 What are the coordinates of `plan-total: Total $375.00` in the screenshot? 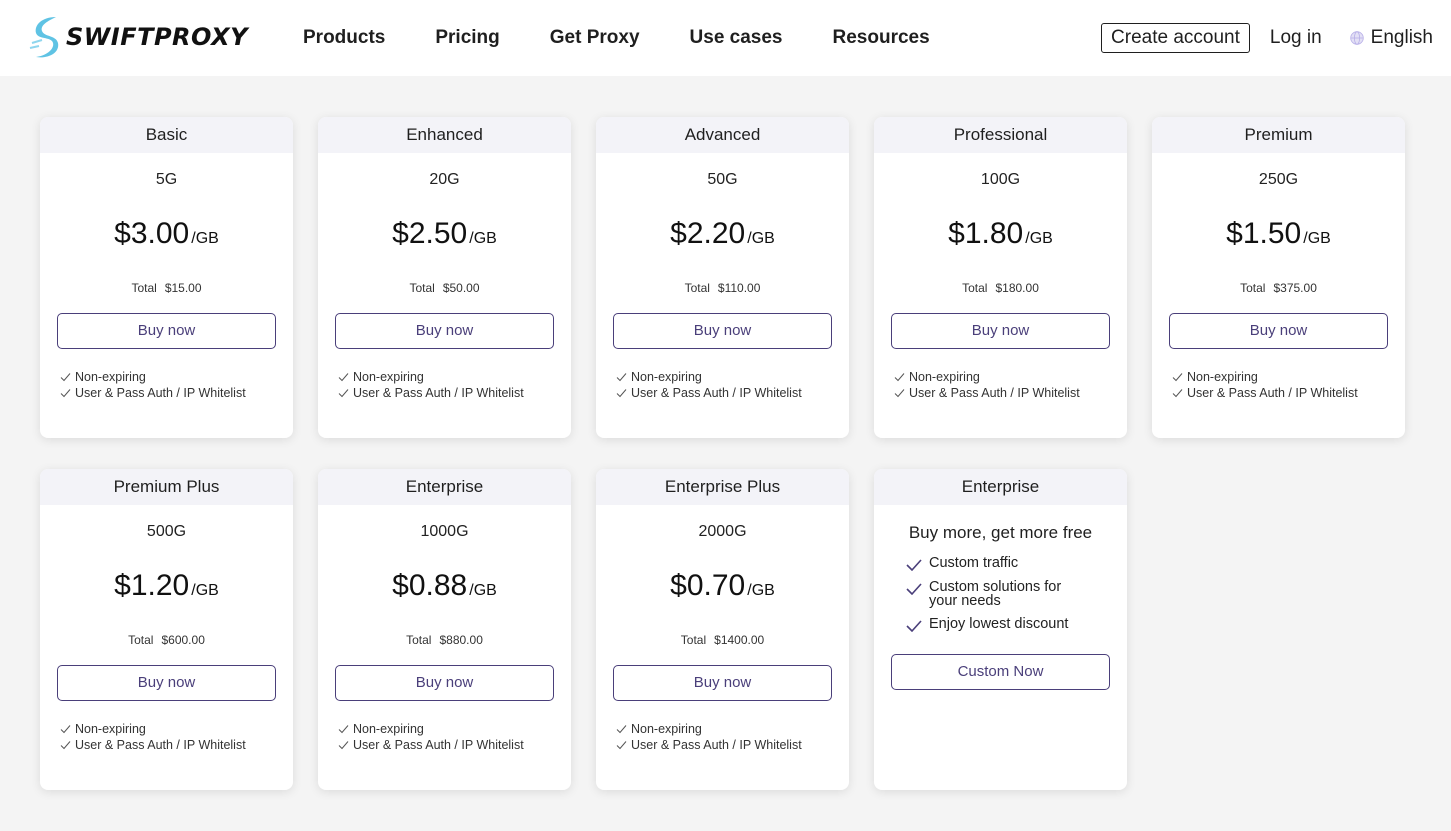 It's located at (1278, 288).